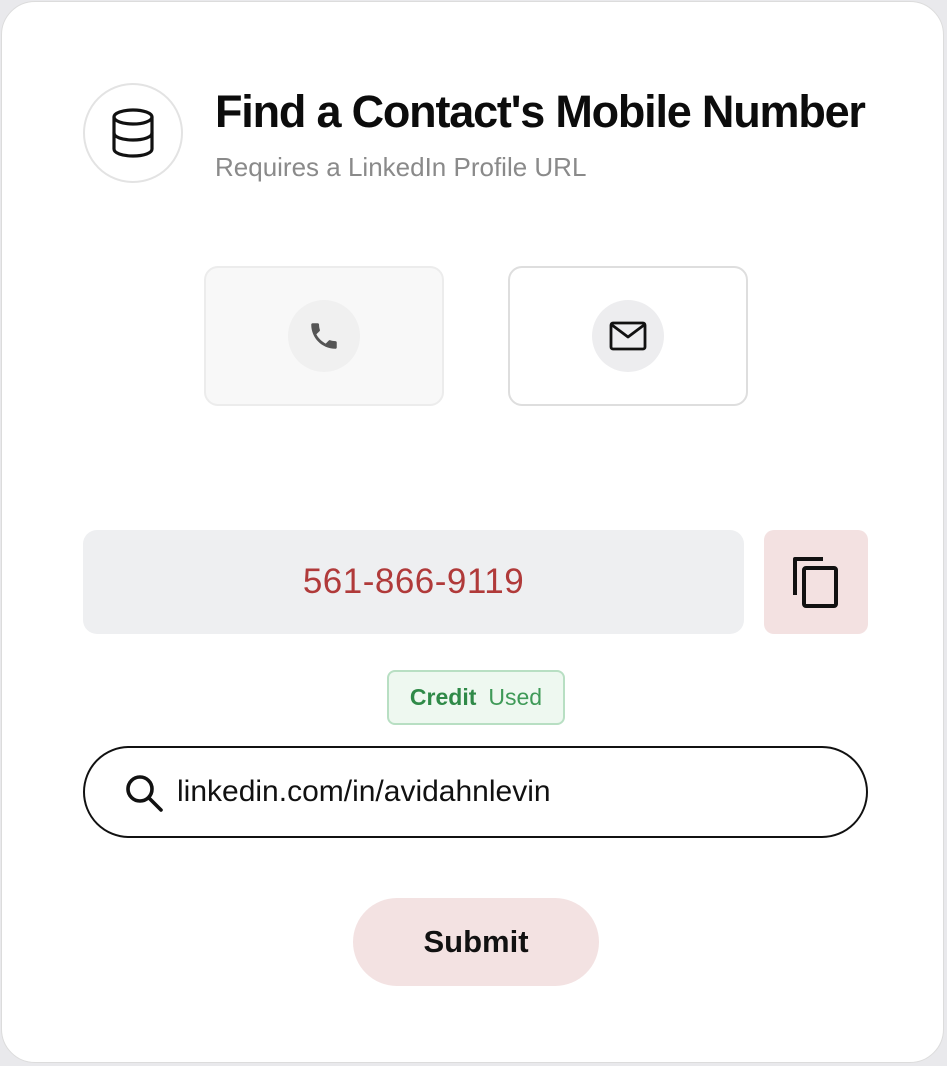  I want to click on phone-icon, so click(324, 336).